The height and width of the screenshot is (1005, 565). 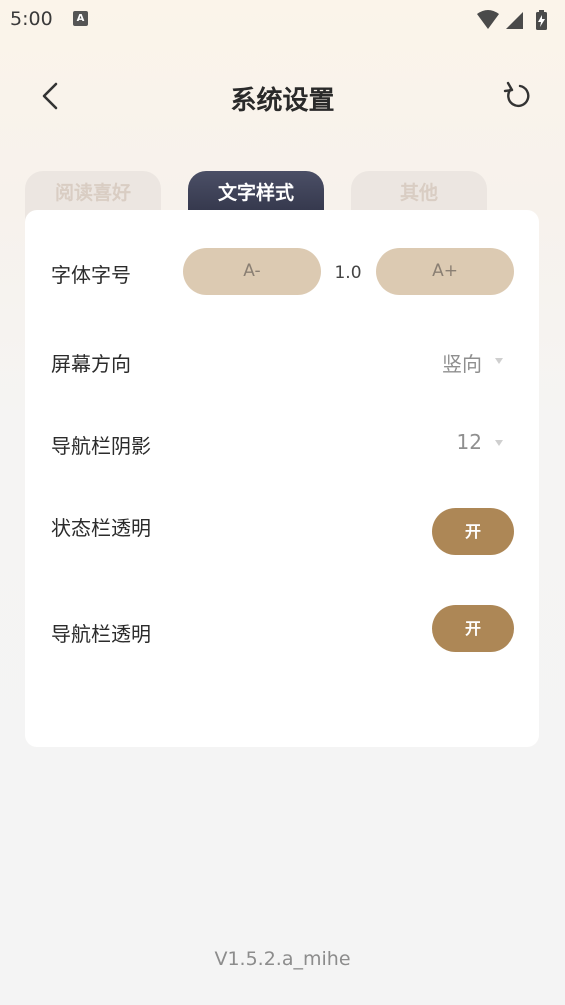 I want to click on navbar-transparent-label: 导航栏透明, so click(x=101, y=634).